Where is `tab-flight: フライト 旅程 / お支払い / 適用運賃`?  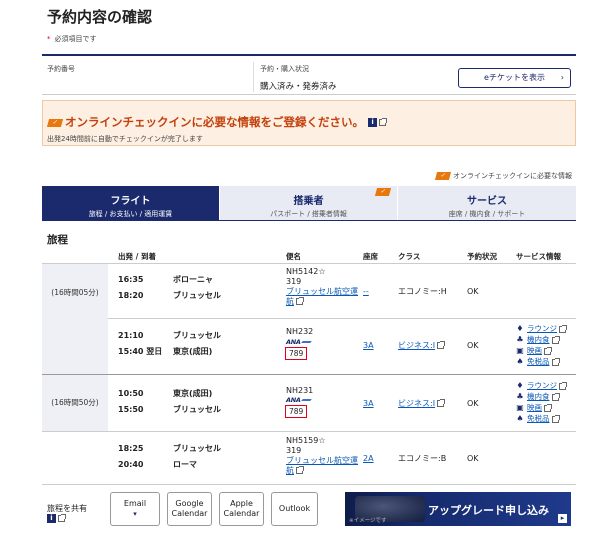
tab-flight: フライト 旅程 / お支払い / 適用運賃 is located at coordinates (130, 203).